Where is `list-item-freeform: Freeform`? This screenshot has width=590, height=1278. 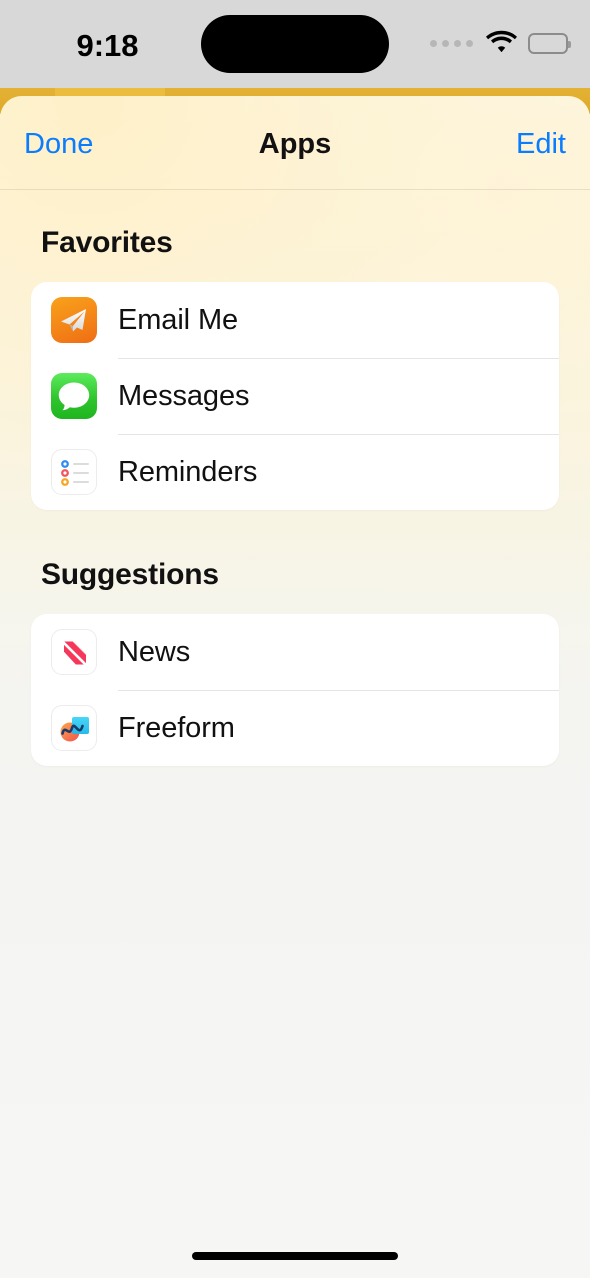
list-item-freeform: Freeform is located at coordinates (295, 728).